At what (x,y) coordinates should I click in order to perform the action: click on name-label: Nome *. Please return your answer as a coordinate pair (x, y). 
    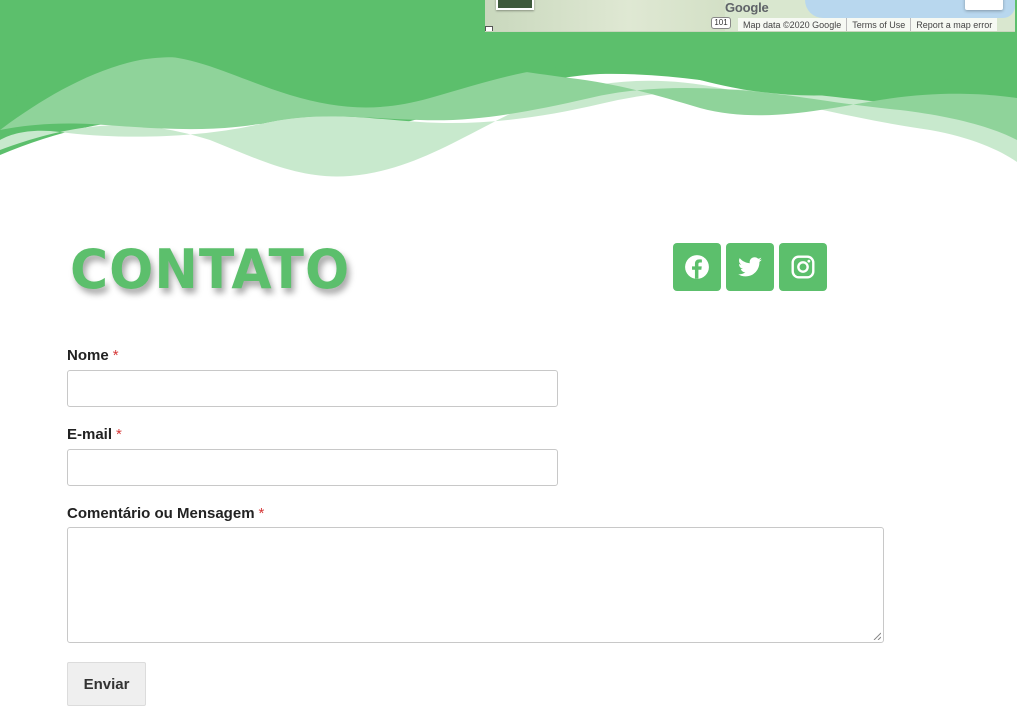
    Looking at the image, I should click on (93, 355).